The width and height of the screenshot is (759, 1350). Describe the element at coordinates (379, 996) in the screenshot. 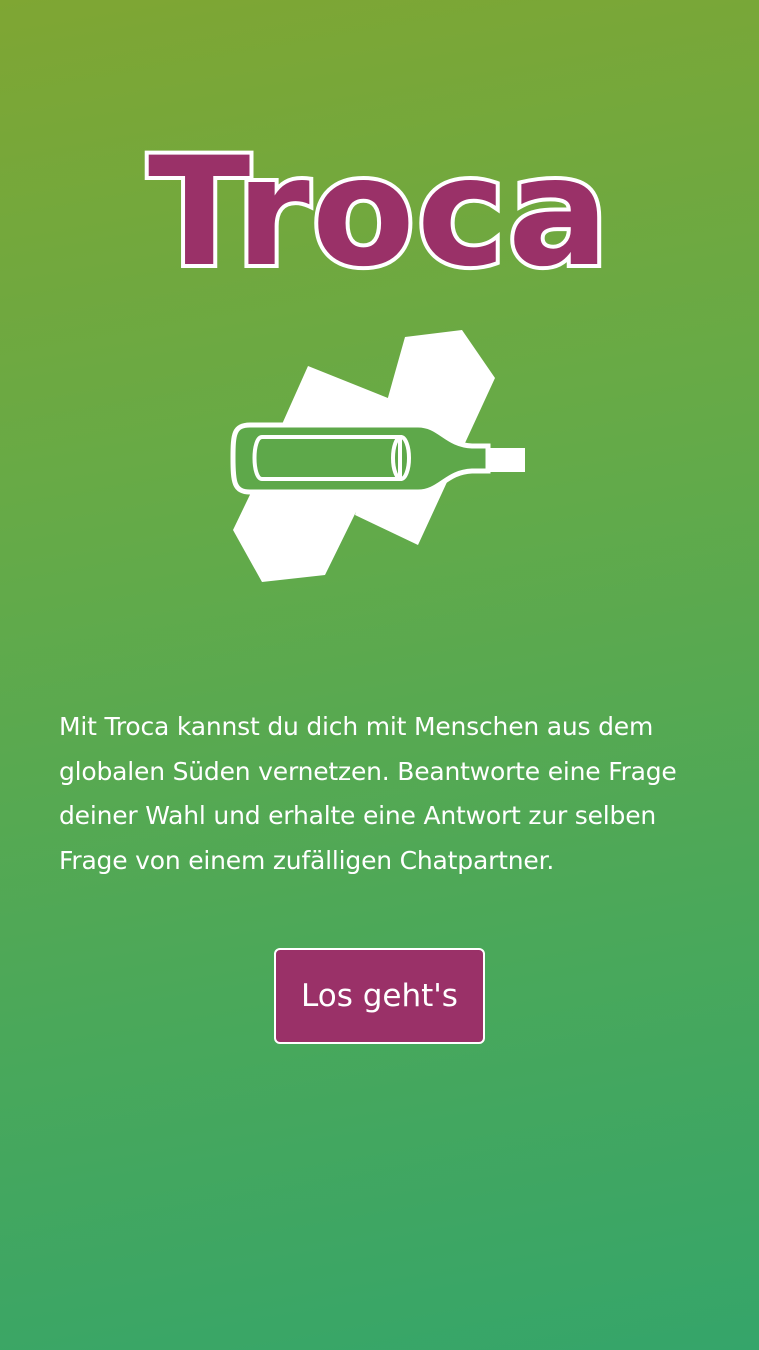

I see `start-button: Los geht's` at that location.